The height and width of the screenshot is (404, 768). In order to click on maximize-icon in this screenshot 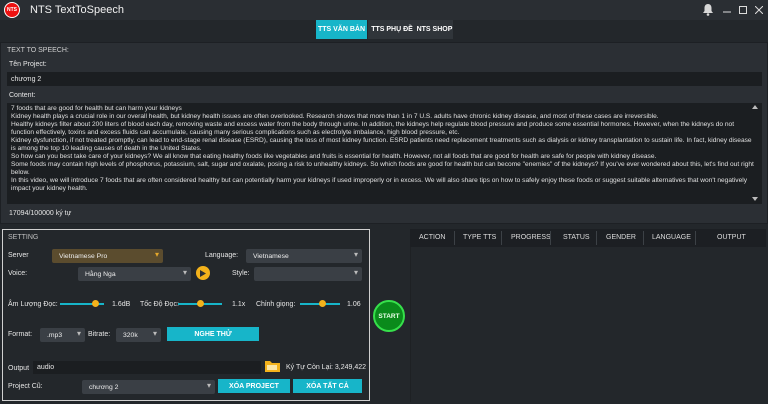, I will do `click(743, 10)`.